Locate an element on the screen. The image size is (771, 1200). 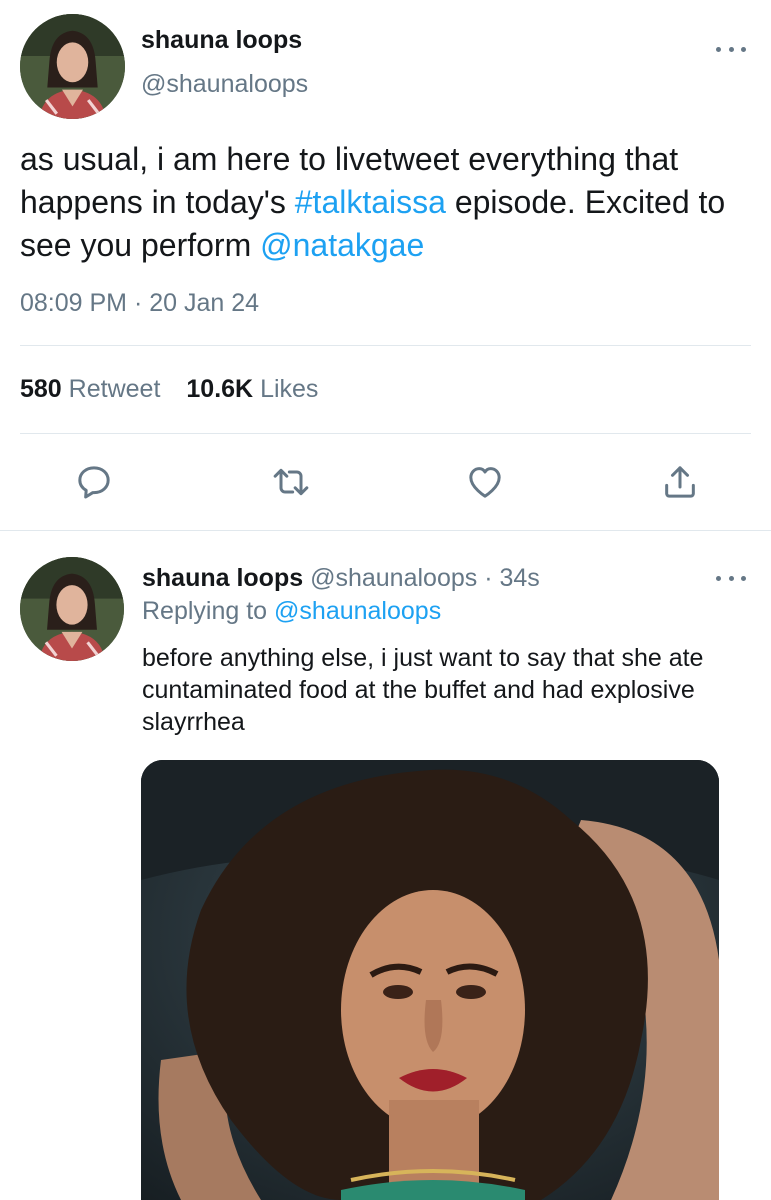
reply-header: shauna loops @shaunaloops · 34s is located at coordinates (341, 578).